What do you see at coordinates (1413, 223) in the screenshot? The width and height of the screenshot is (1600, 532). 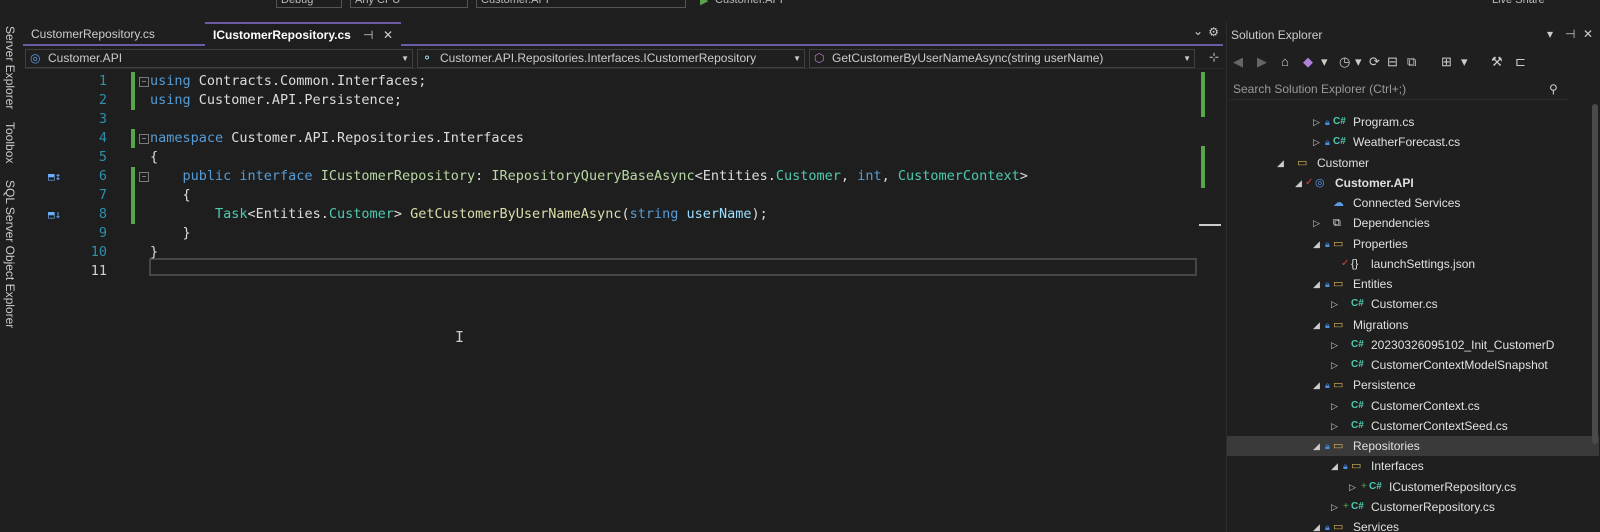 I see `tree-item: ▷ ⧉ Dependencies` at bounding box center [1413, 223].